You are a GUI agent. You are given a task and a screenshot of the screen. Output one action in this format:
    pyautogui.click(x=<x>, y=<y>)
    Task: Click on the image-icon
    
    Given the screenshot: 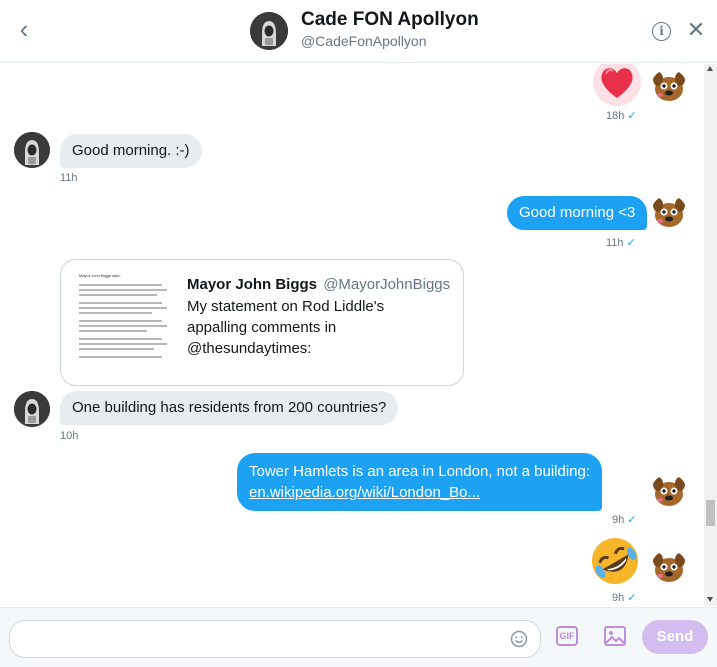 What is the action you would take?
    pyautogui.click(x=615, y=636)
    